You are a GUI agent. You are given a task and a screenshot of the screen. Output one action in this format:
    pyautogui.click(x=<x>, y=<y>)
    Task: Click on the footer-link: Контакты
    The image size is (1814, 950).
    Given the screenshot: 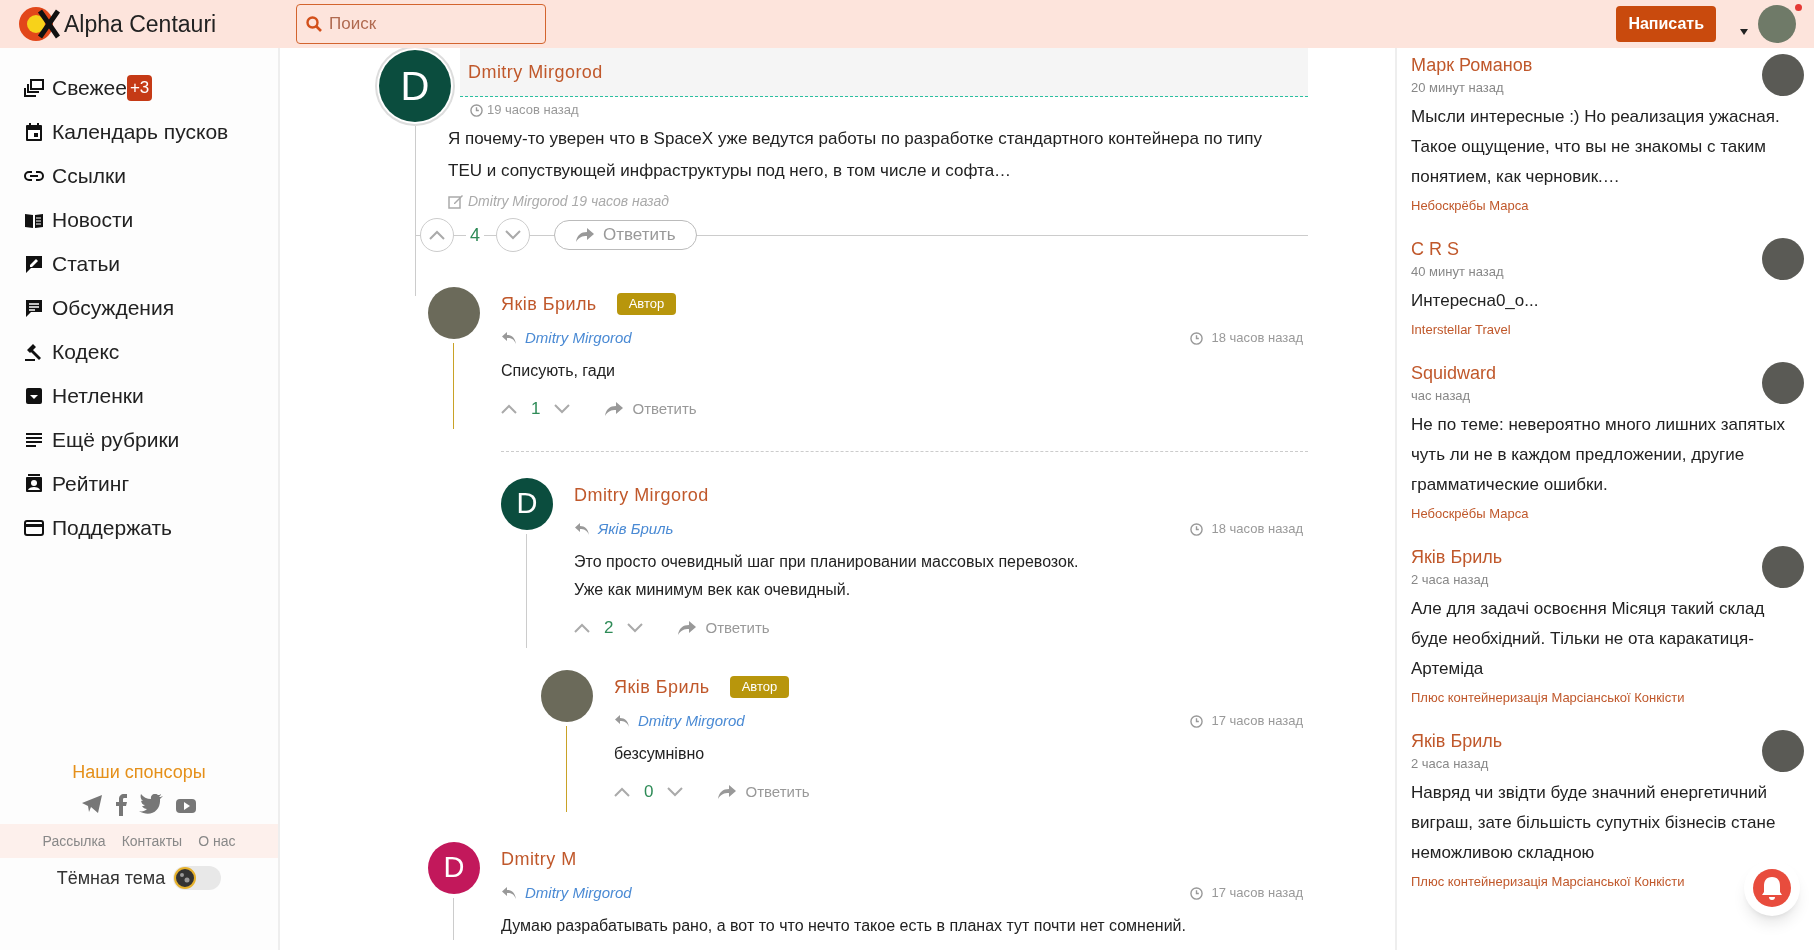 What is the action you would take?
    pyautogui.click(x=152, y=841)
    